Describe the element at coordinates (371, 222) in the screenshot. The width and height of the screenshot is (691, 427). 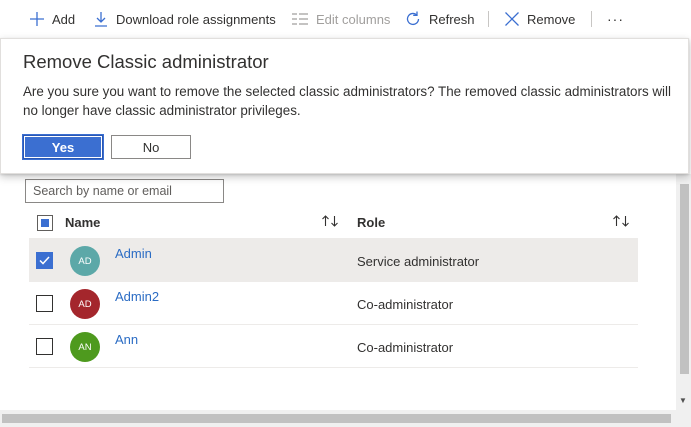
I see `column-header-role: Role` at that location.